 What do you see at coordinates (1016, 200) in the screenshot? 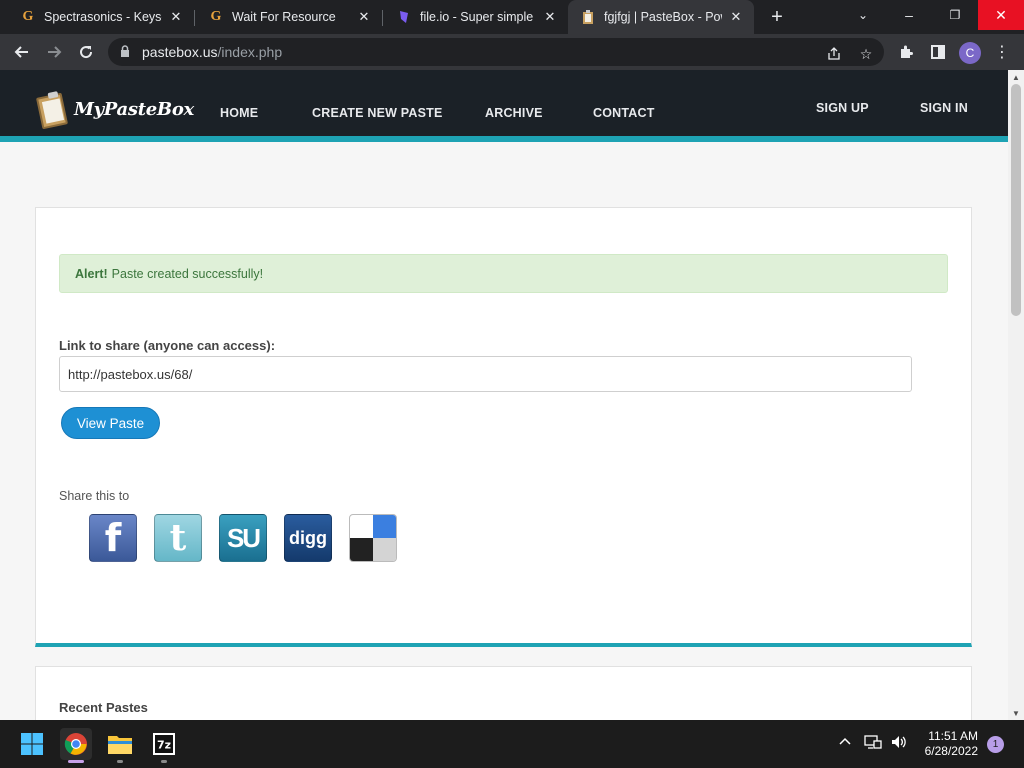
I see `scrollbar-thumb` at bounding box center [1016, 200].